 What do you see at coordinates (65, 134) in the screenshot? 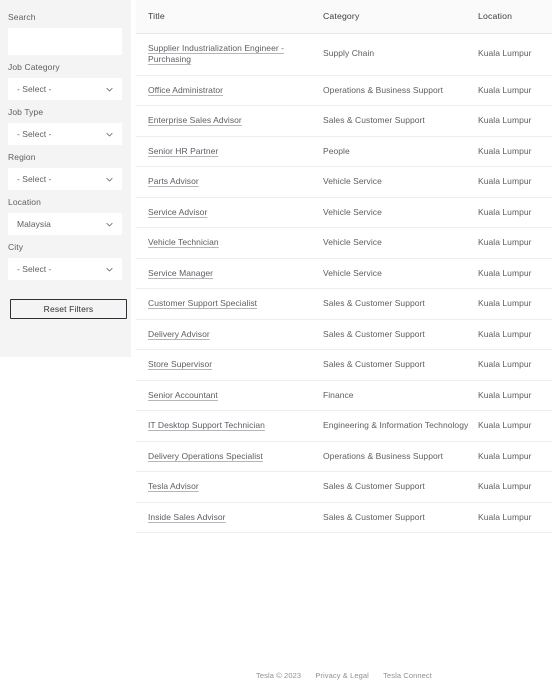
I see `job-type-select: - Select -` at bounding box center [65, 134].